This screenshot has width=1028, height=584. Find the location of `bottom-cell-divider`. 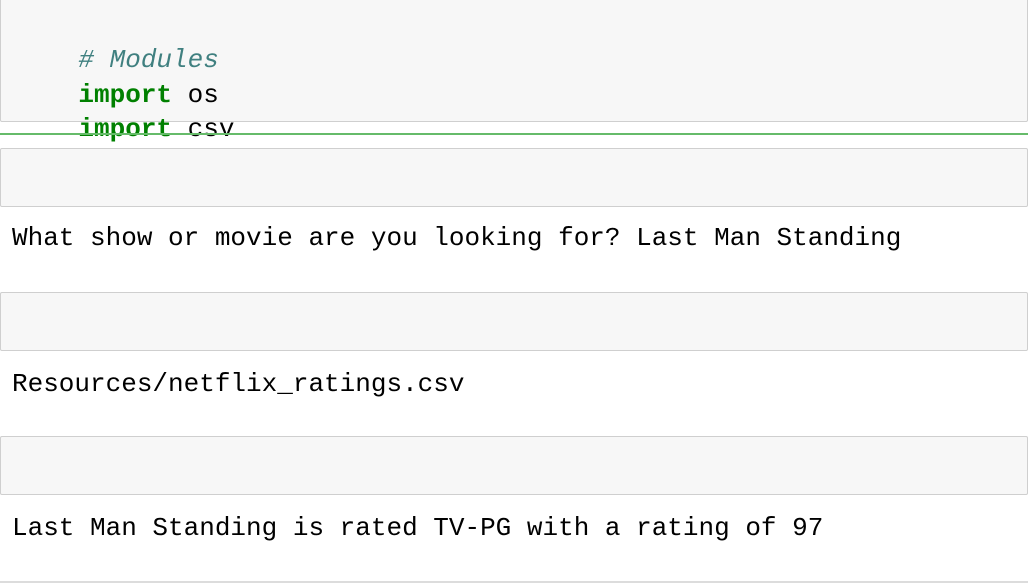

bottom-cell-divider is located at coordinates (514, 582).